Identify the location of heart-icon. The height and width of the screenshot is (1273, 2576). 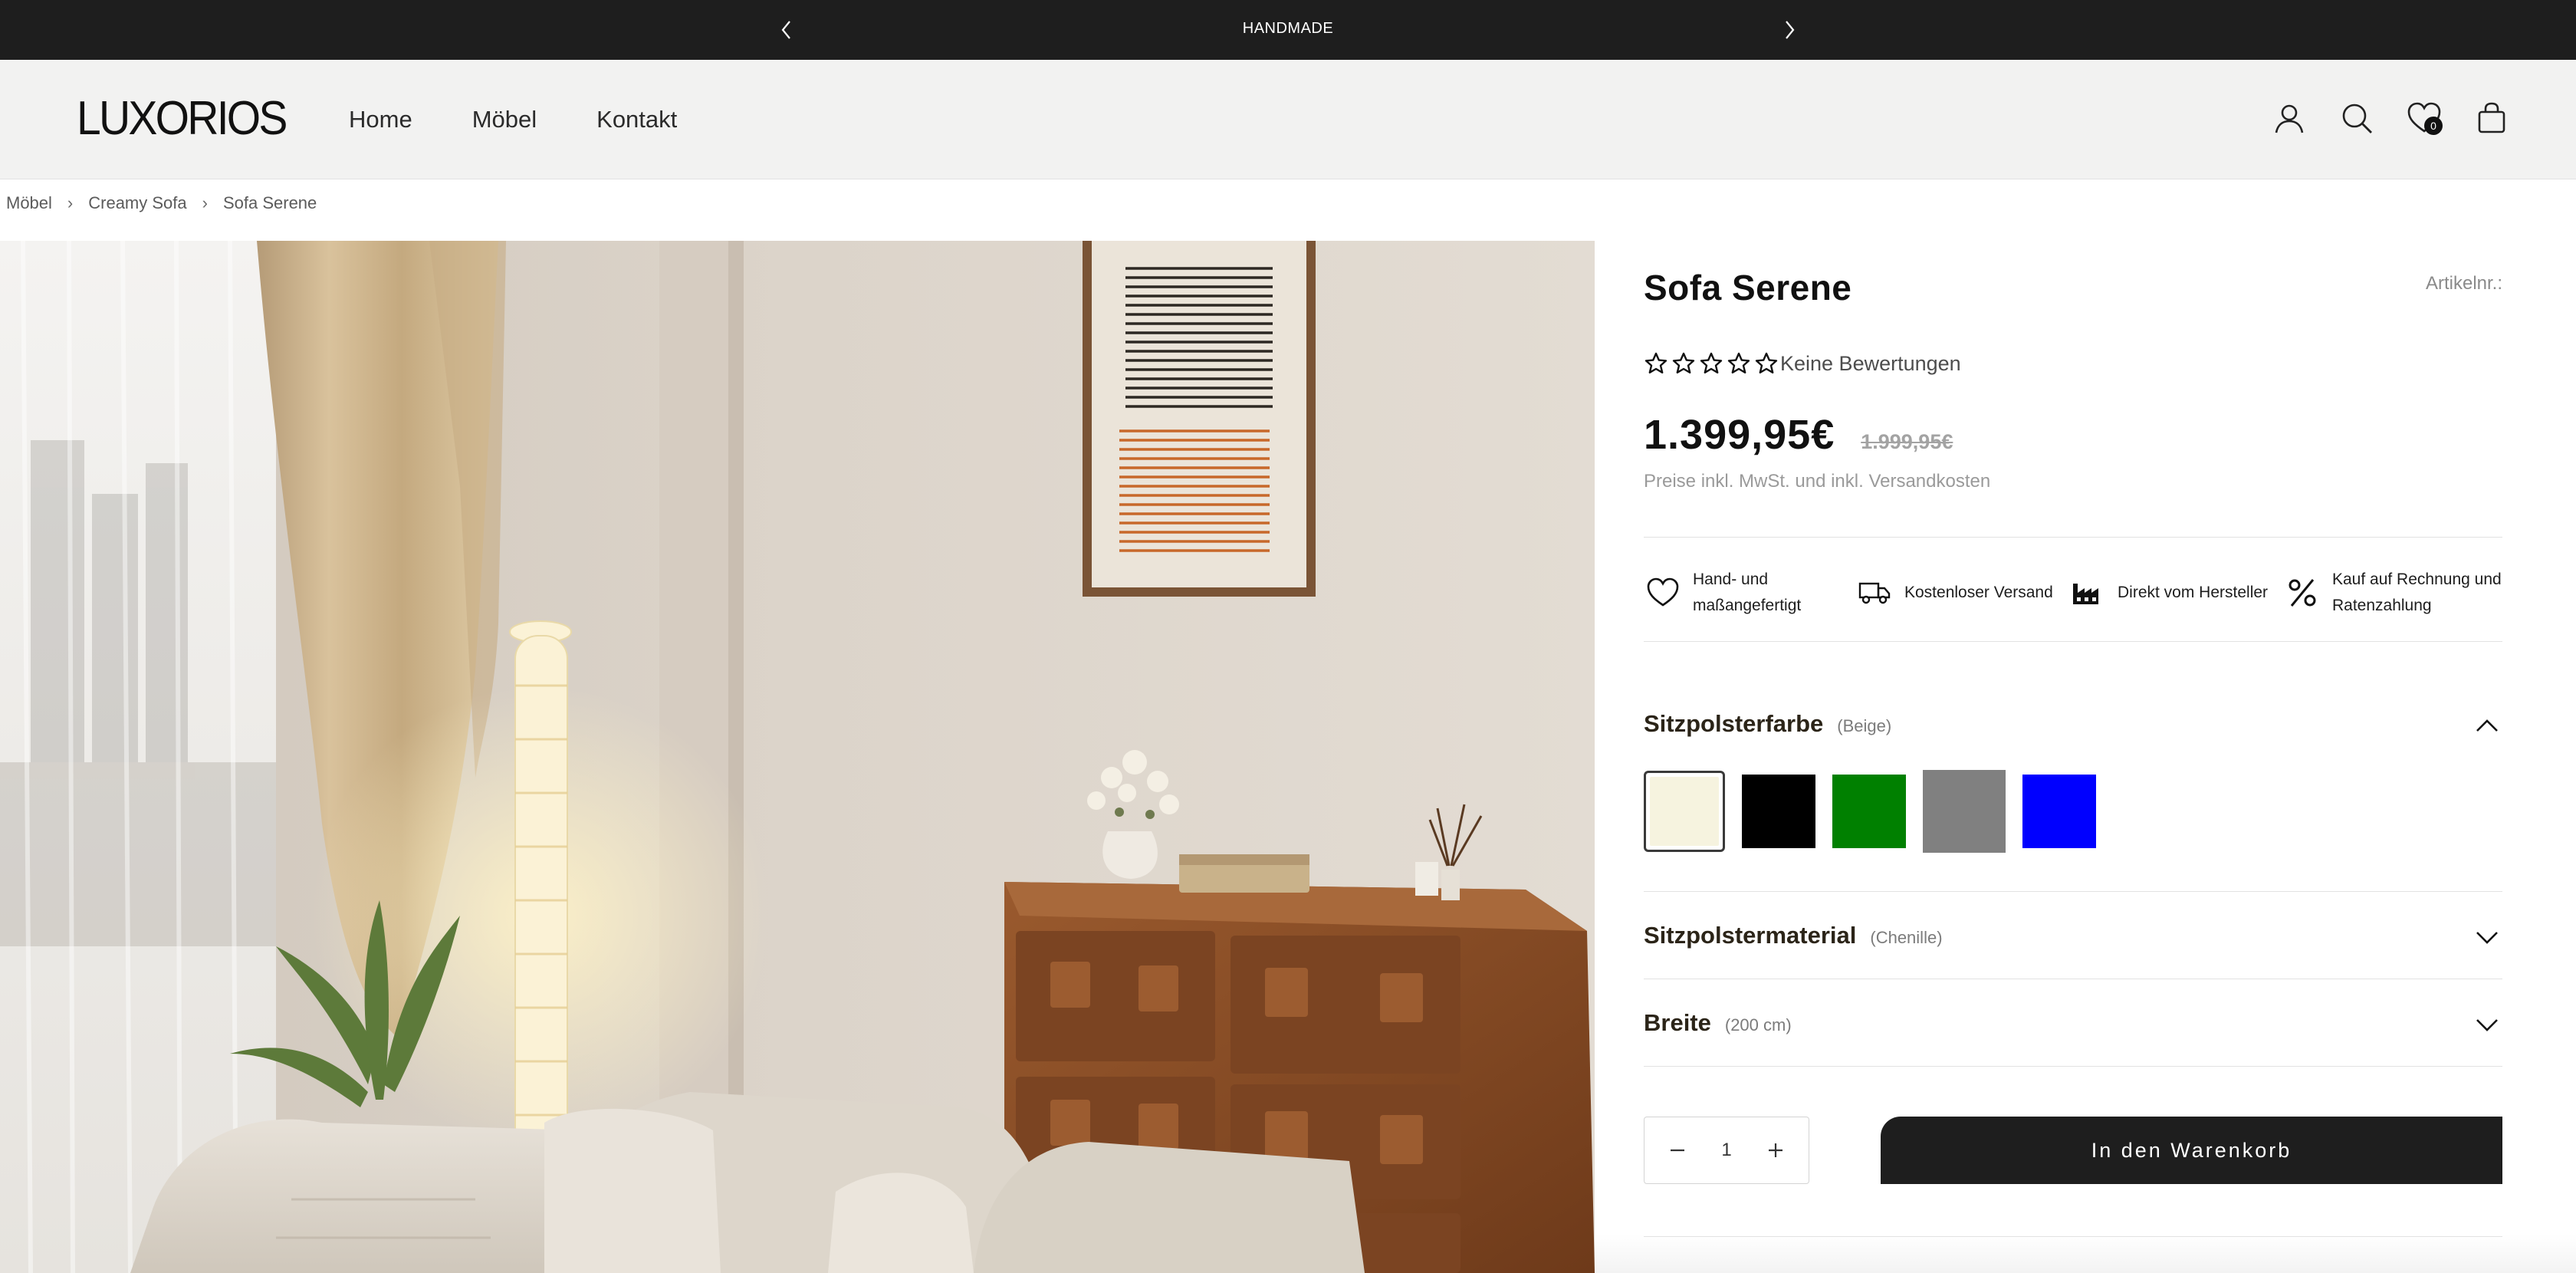
(1663, 593).